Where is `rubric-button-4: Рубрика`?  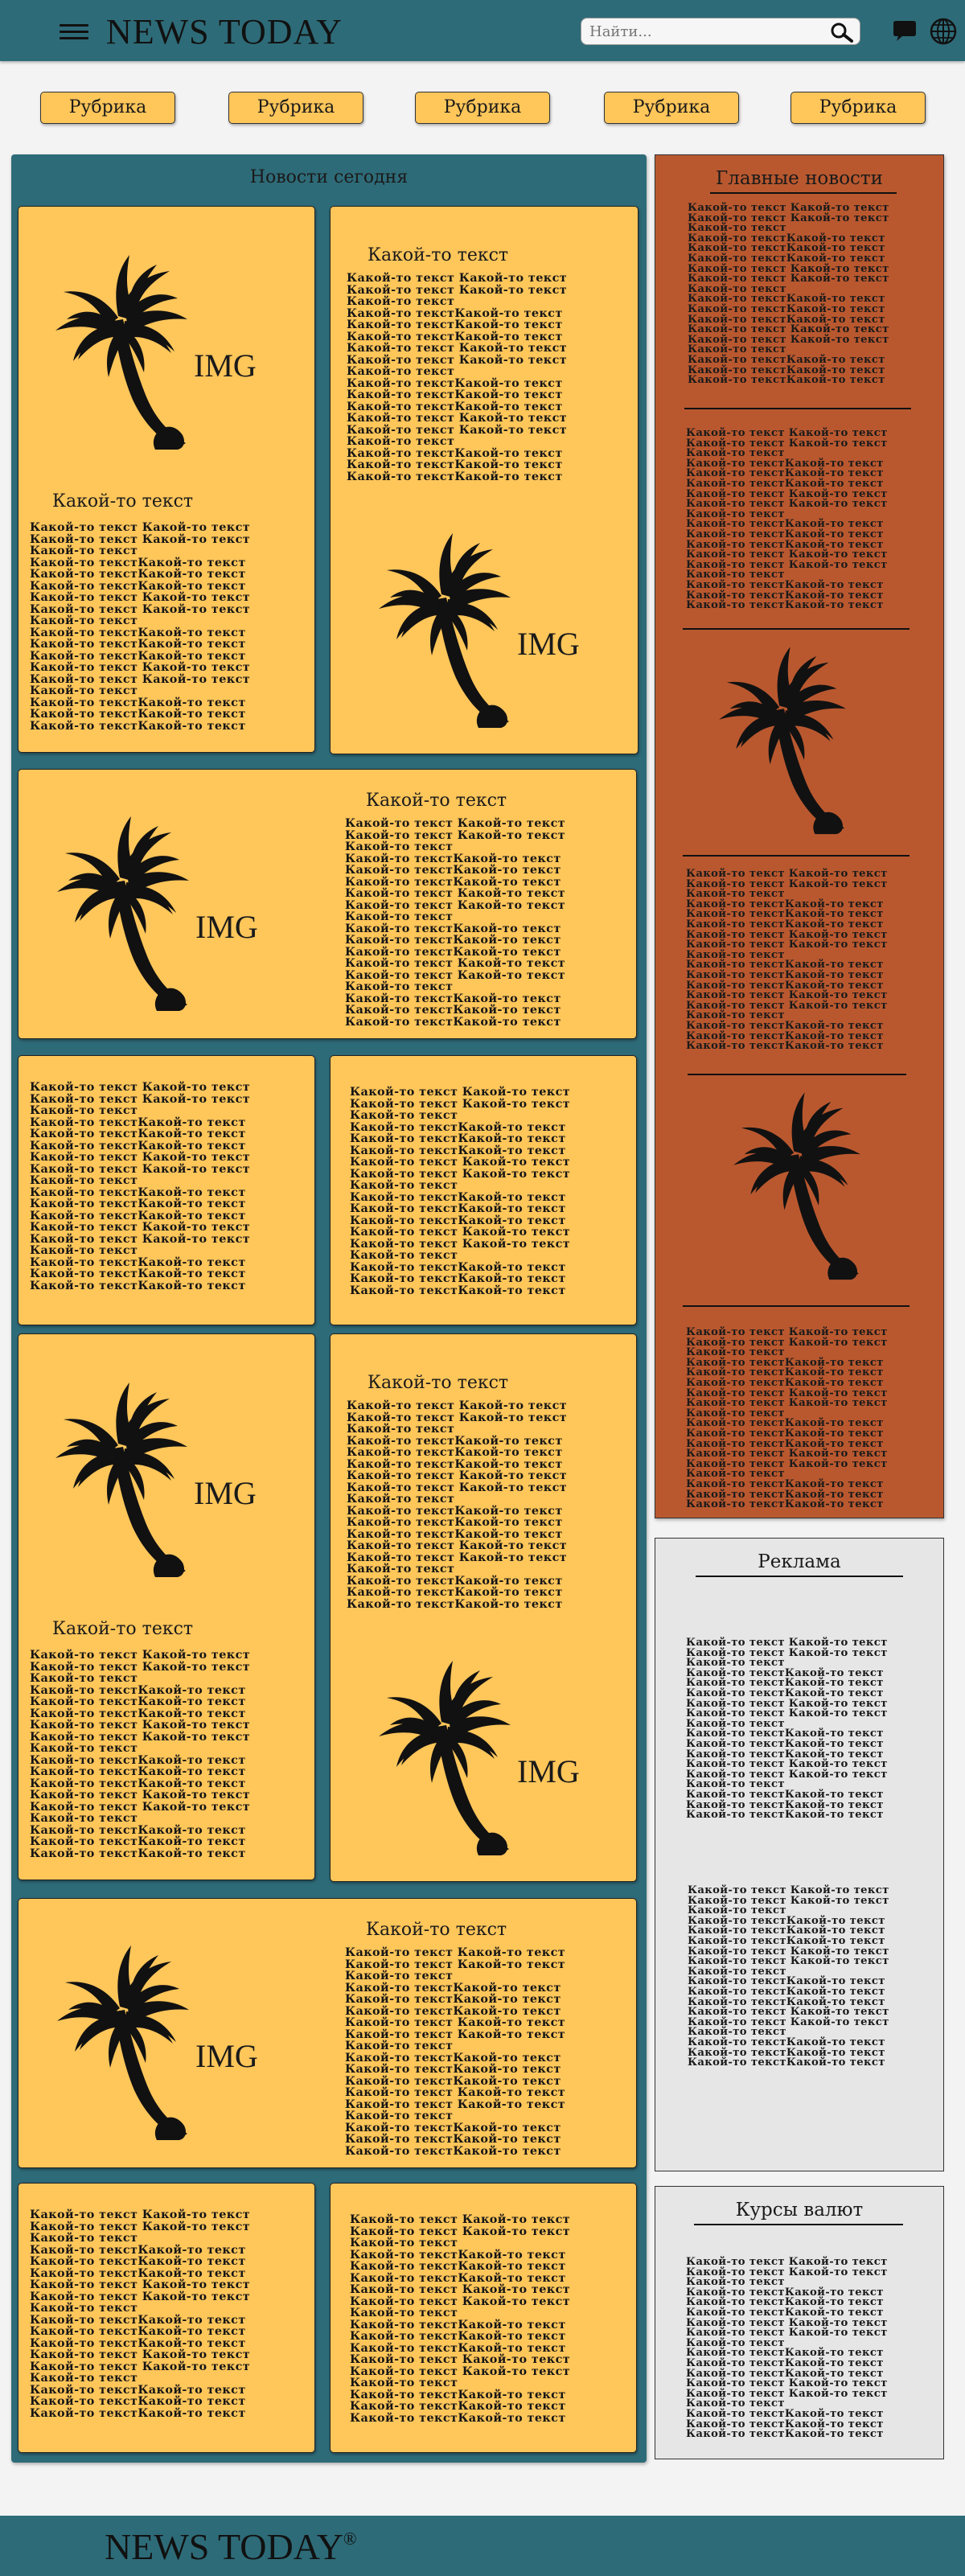
rubric-button-4: Рубрика is located at coordinates (671, 108).